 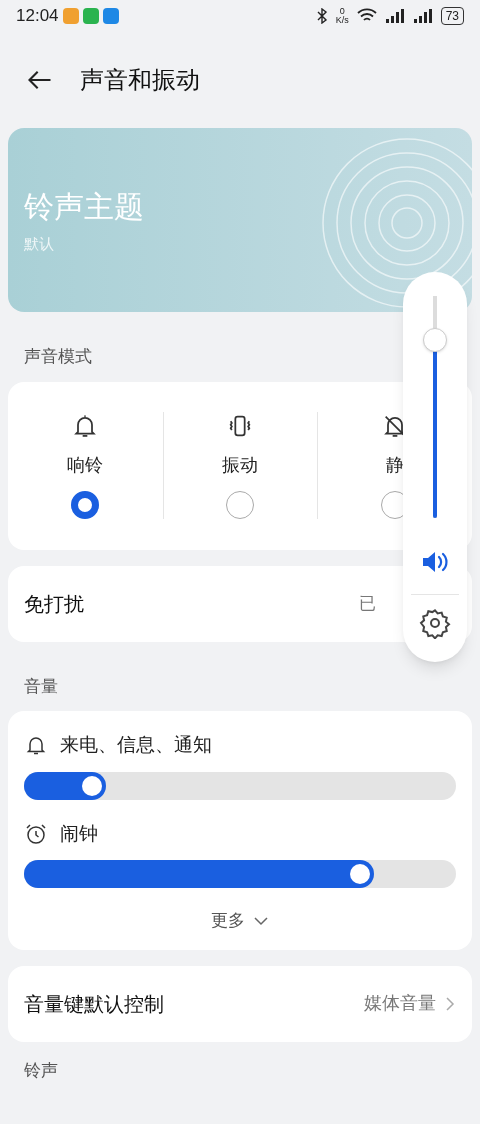 What do you see at coordinates (85, 465) in the screenshot?
I see `mode-label: 响铃` at bounding box center [85, 465].